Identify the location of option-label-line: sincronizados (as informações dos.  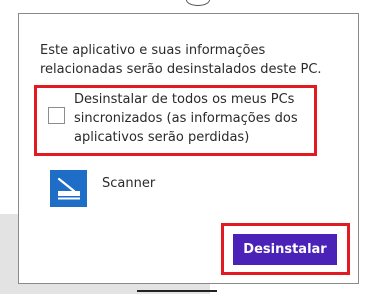
(186, 118).